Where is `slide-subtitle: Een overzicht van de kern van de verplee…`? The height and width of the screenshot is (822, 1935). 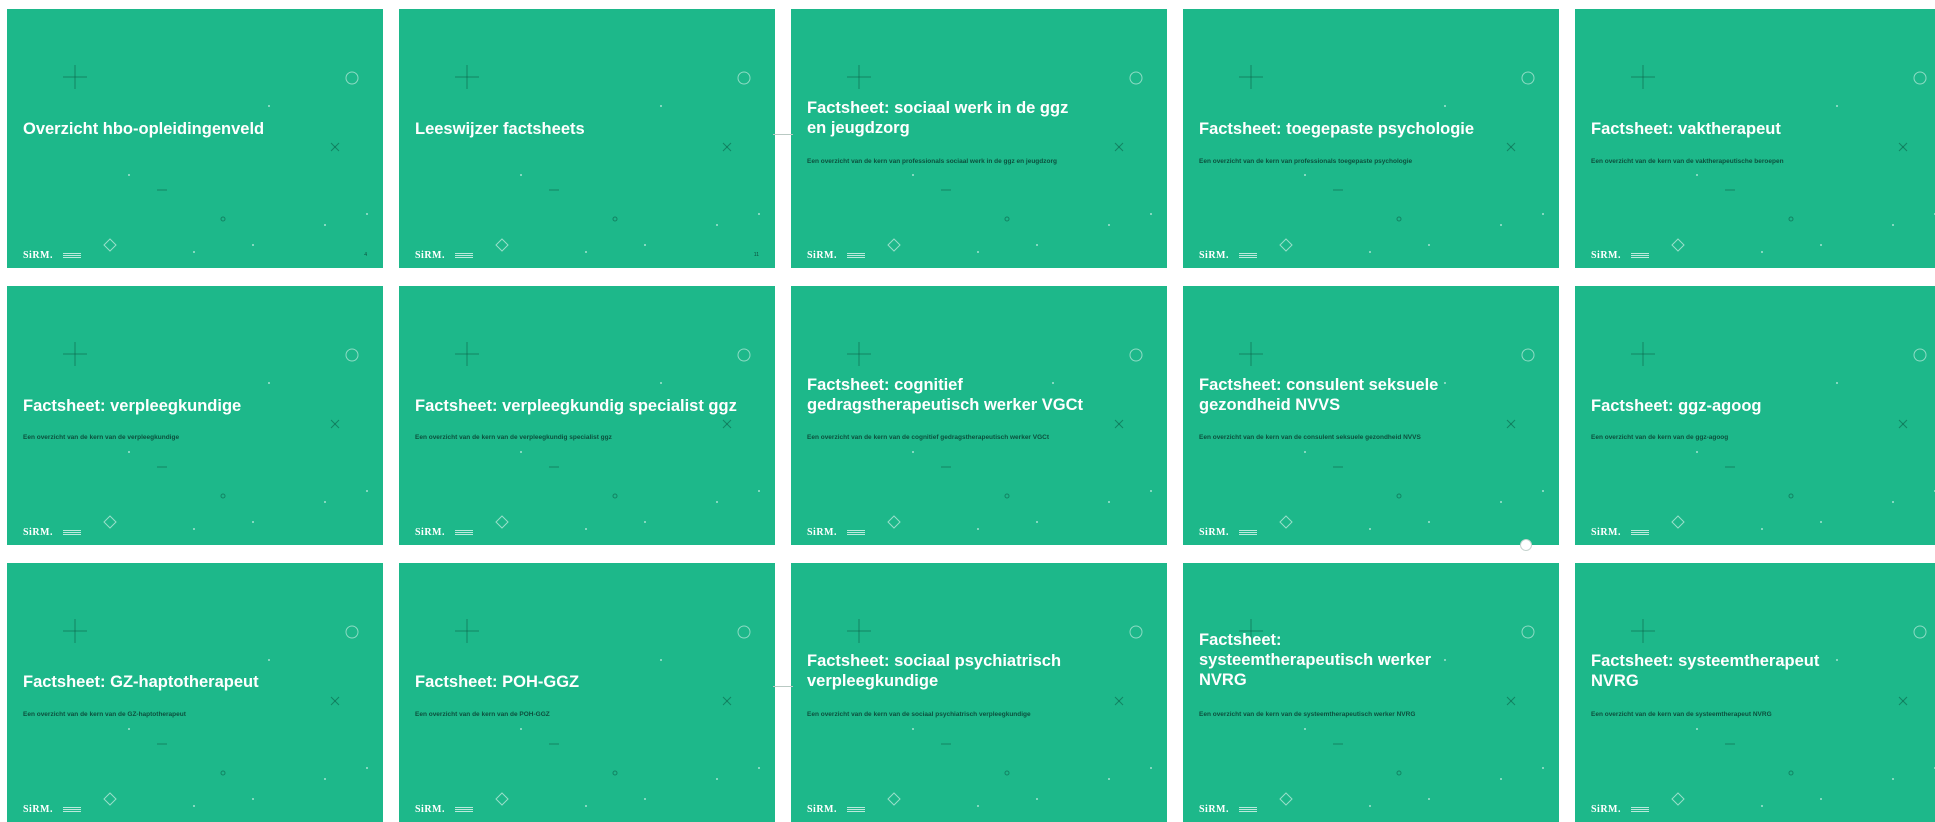
slide-subtitle: Een overzicht van de kern van de verplee… is located at coordinates (101, 437).